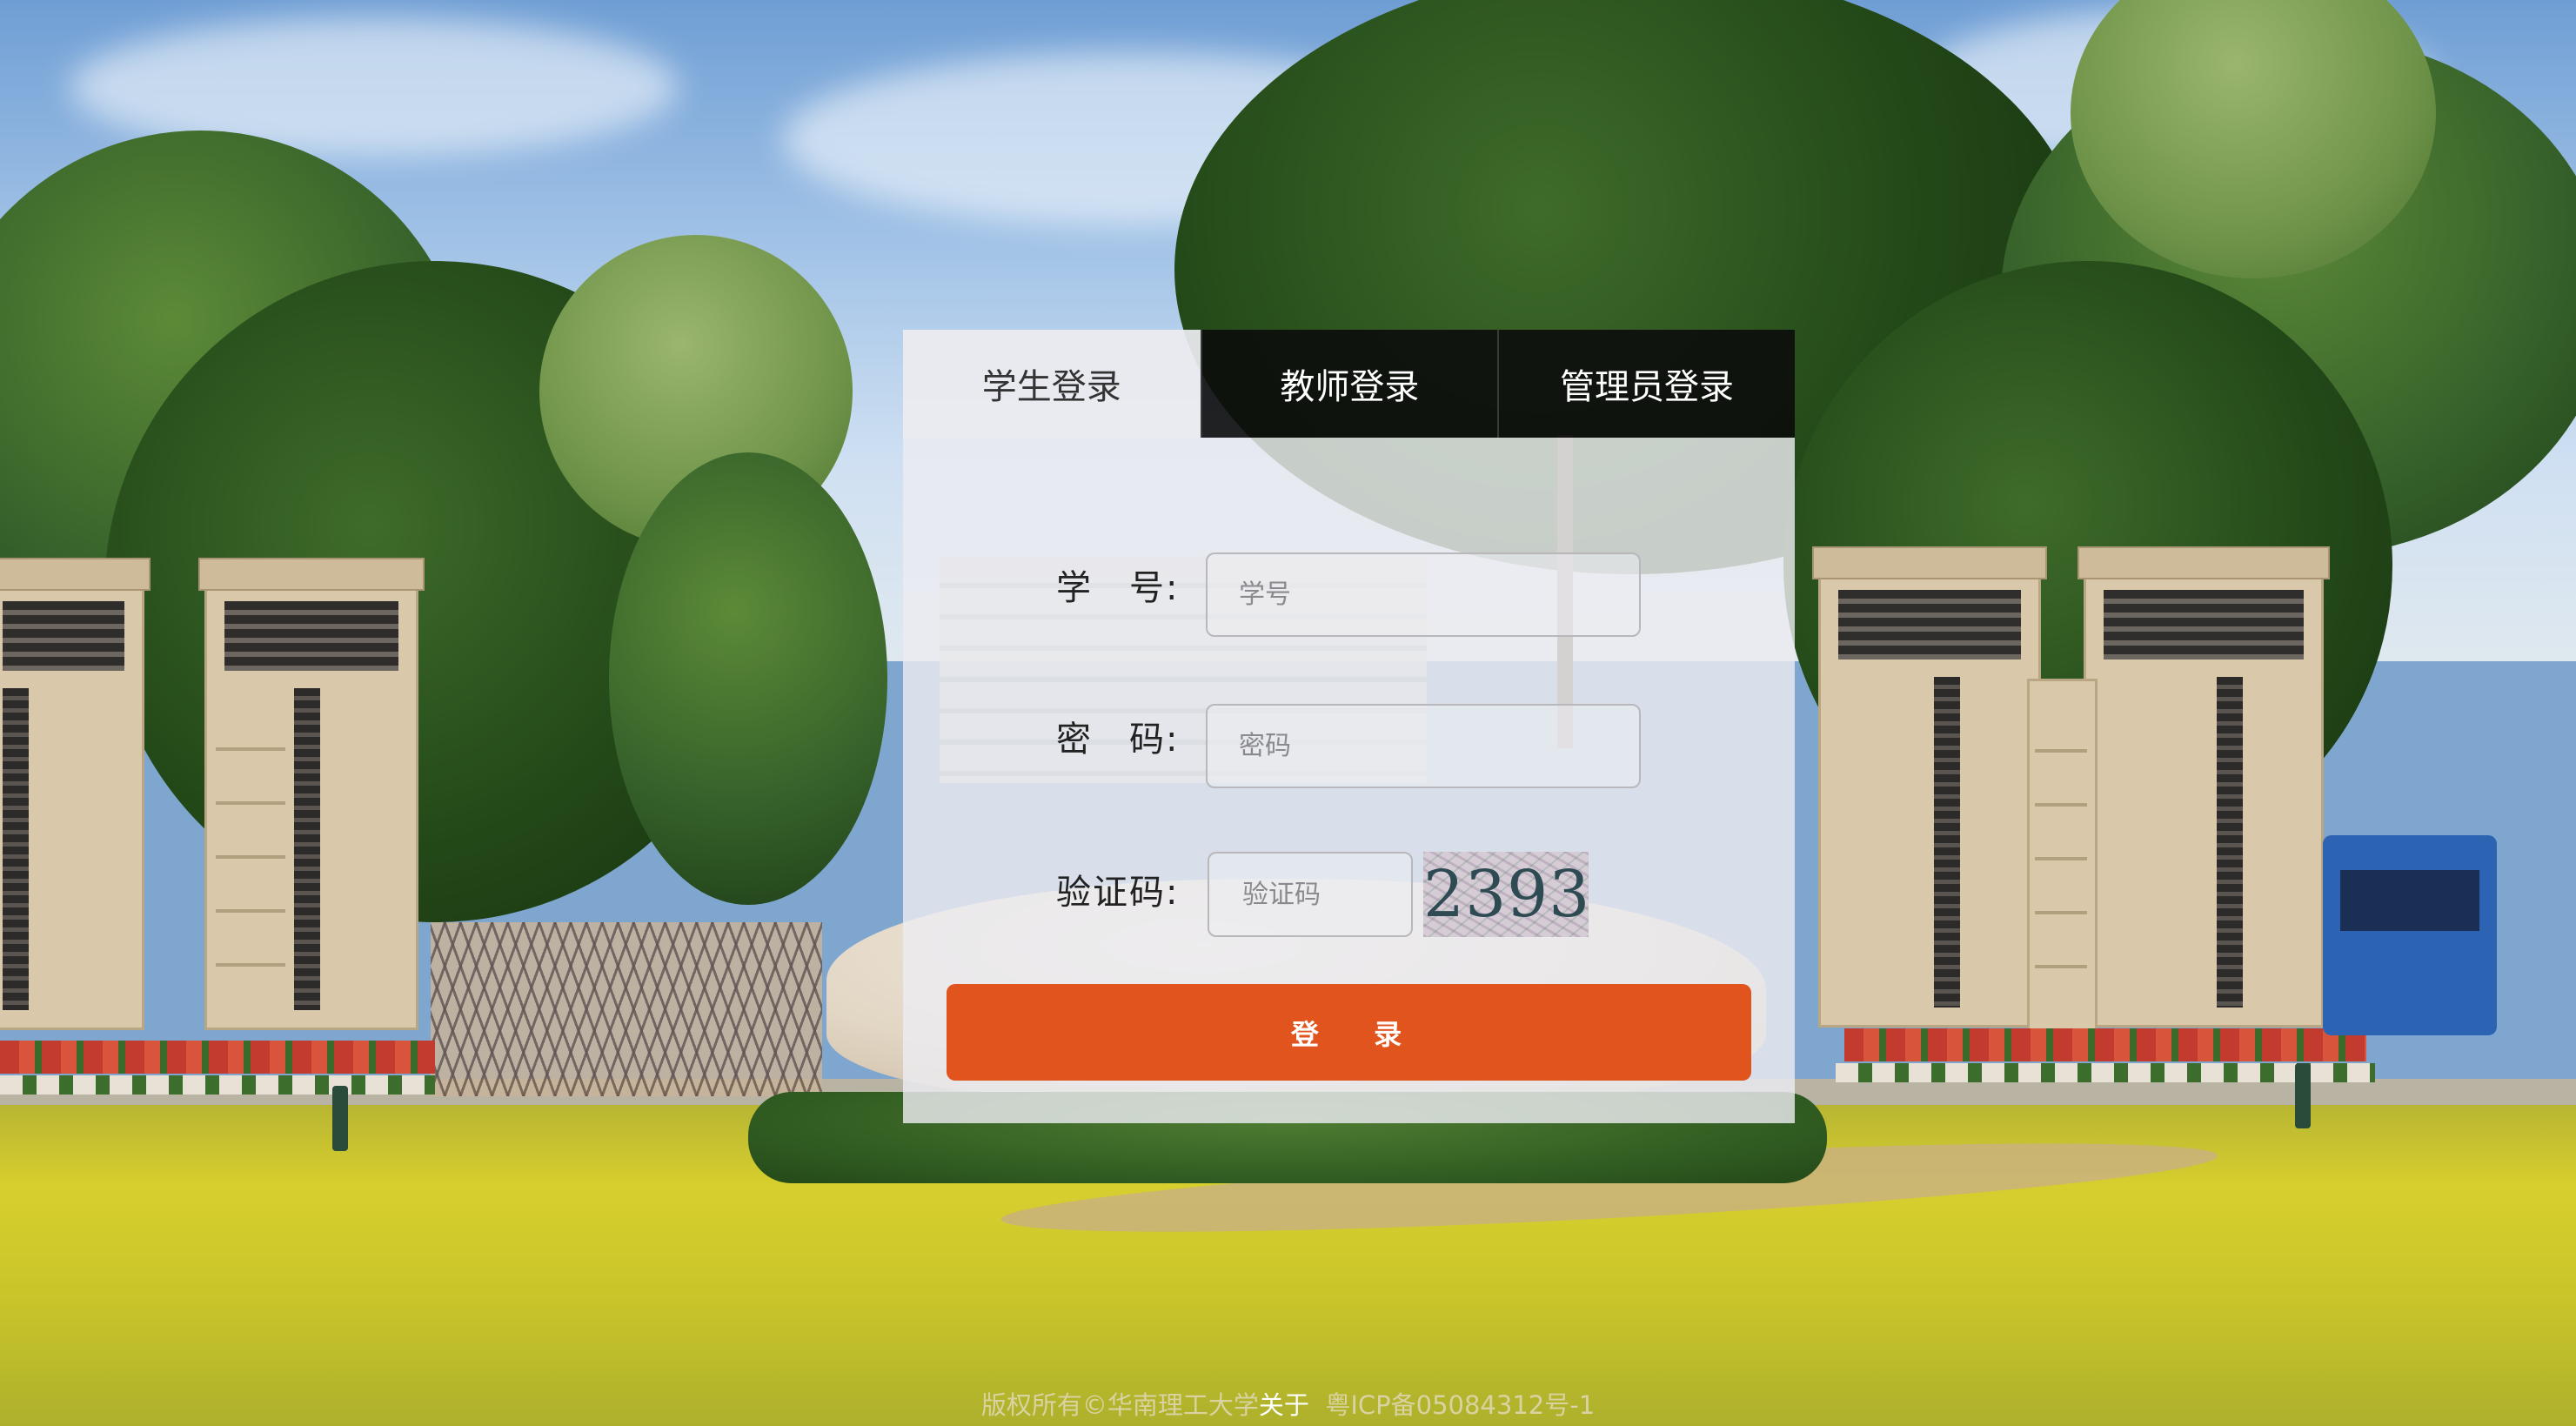 The height and width of the screenshot is (1426, 2576). I want to click on copyright-text: 版权所有©华南理工大学, so click(1119, 1405).